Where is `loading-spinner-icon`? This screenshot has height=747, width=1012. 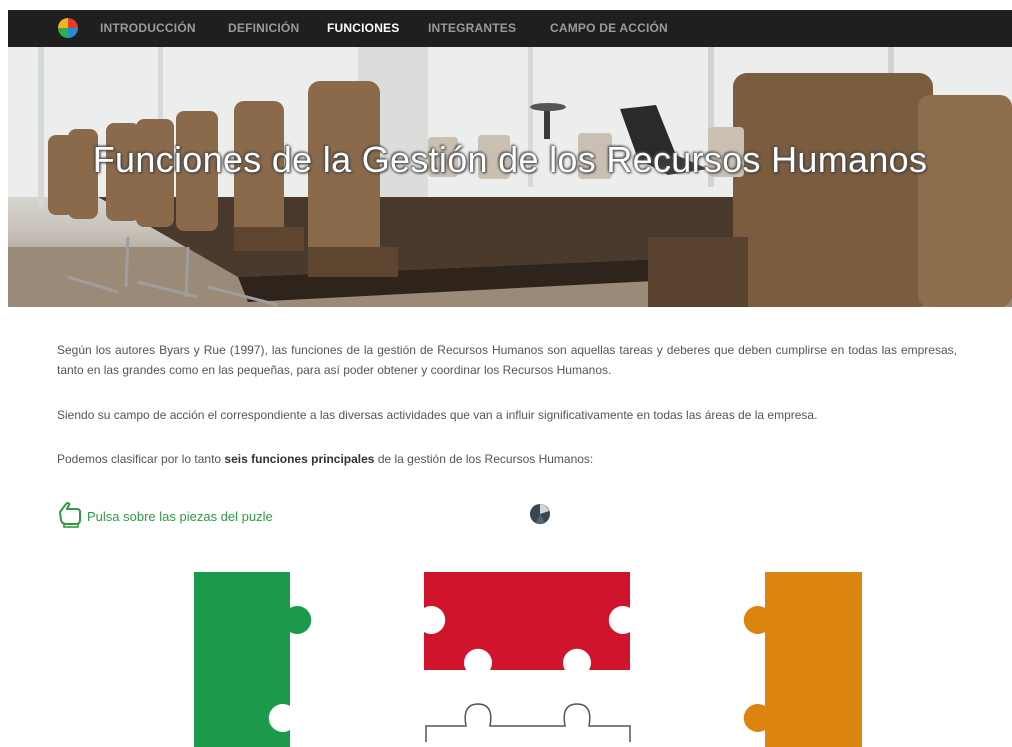
loading-spinner-icon is located at coordinates (540, 514).